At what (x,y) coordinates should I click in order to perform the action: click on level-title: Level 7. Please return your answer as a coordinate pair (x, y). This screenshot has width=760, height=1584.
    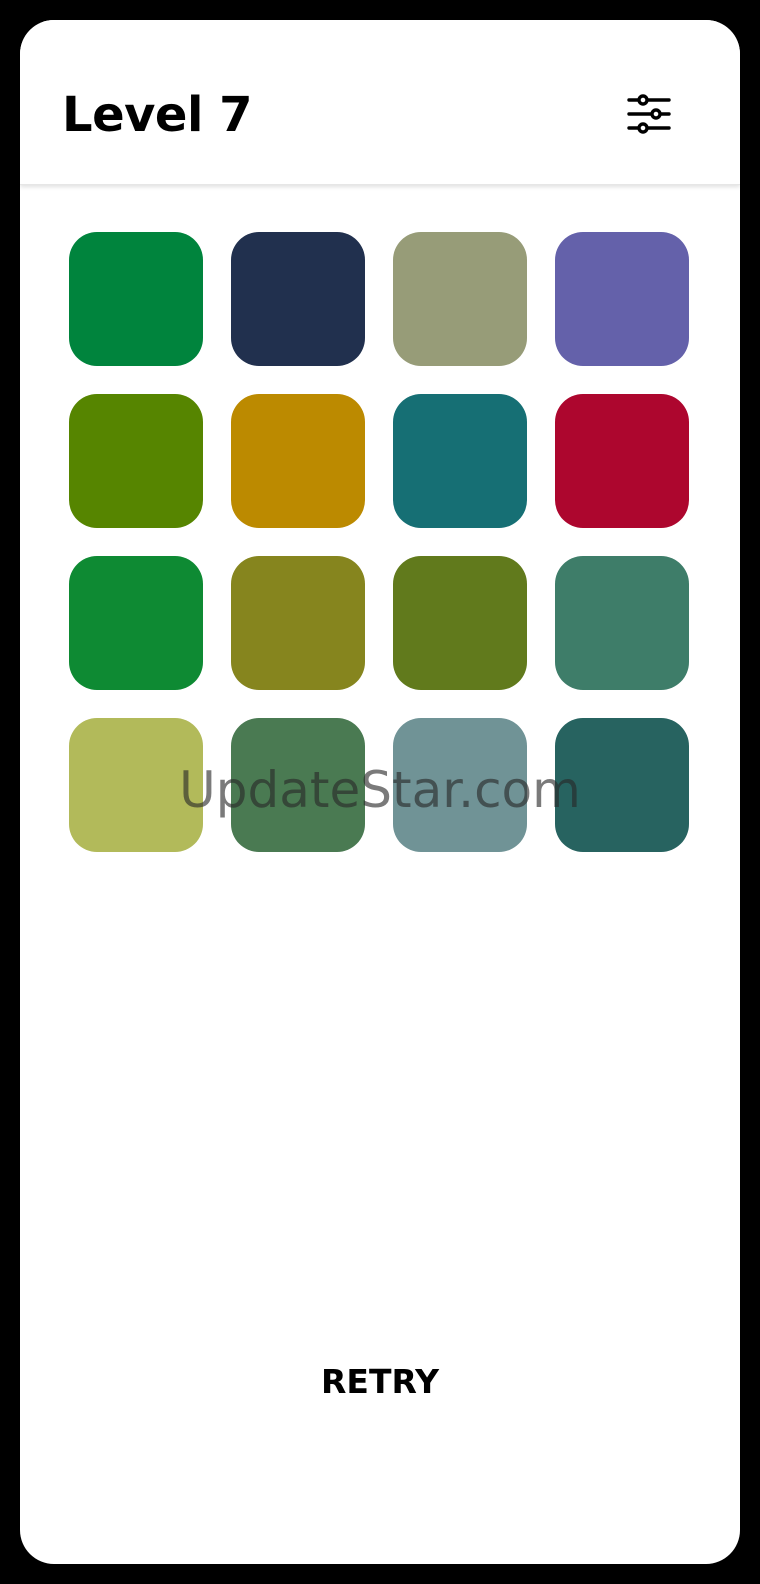
    Looking at the image, I should click on (157, 115).